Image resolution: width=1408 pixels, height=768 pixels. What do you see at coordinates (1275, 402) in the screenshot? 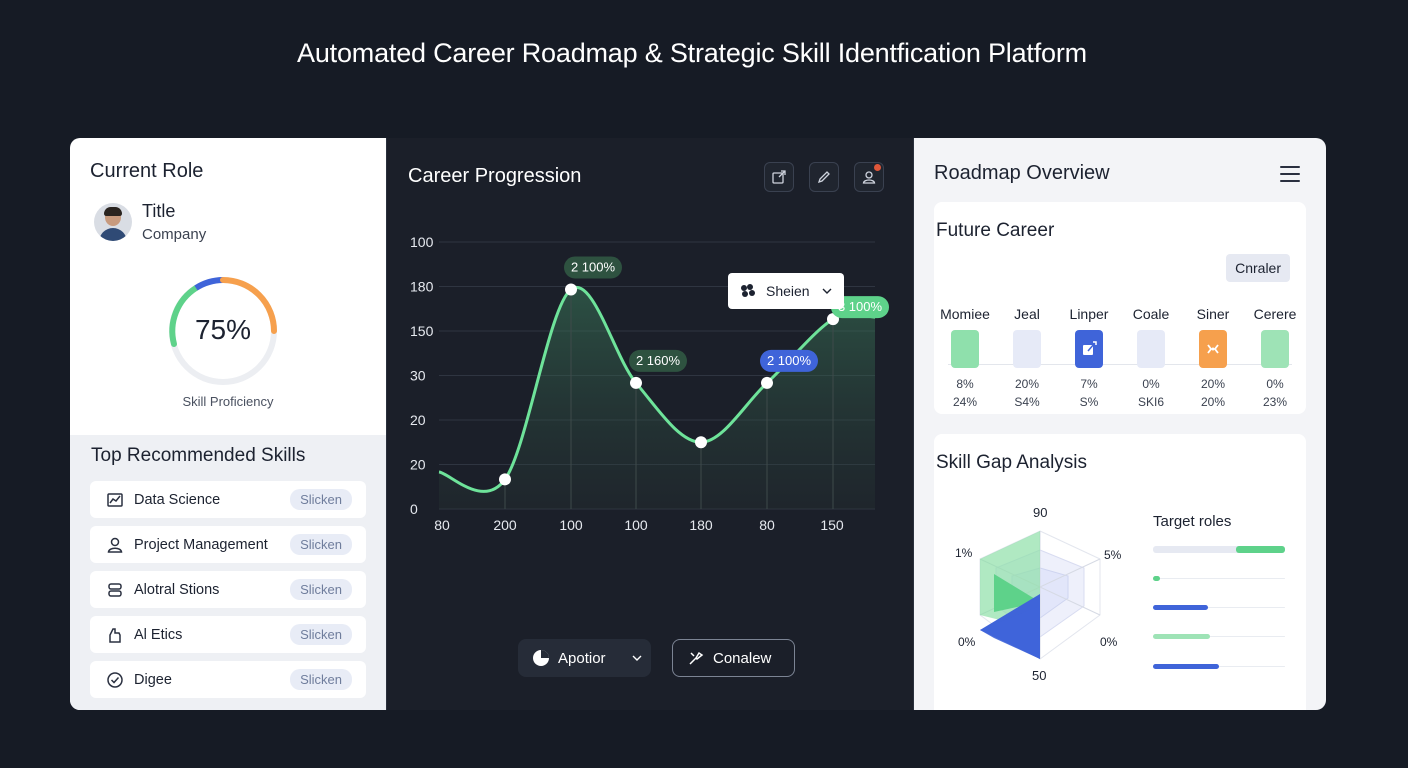
I see `career-value: 23%` at bounding box center [1275, 402].